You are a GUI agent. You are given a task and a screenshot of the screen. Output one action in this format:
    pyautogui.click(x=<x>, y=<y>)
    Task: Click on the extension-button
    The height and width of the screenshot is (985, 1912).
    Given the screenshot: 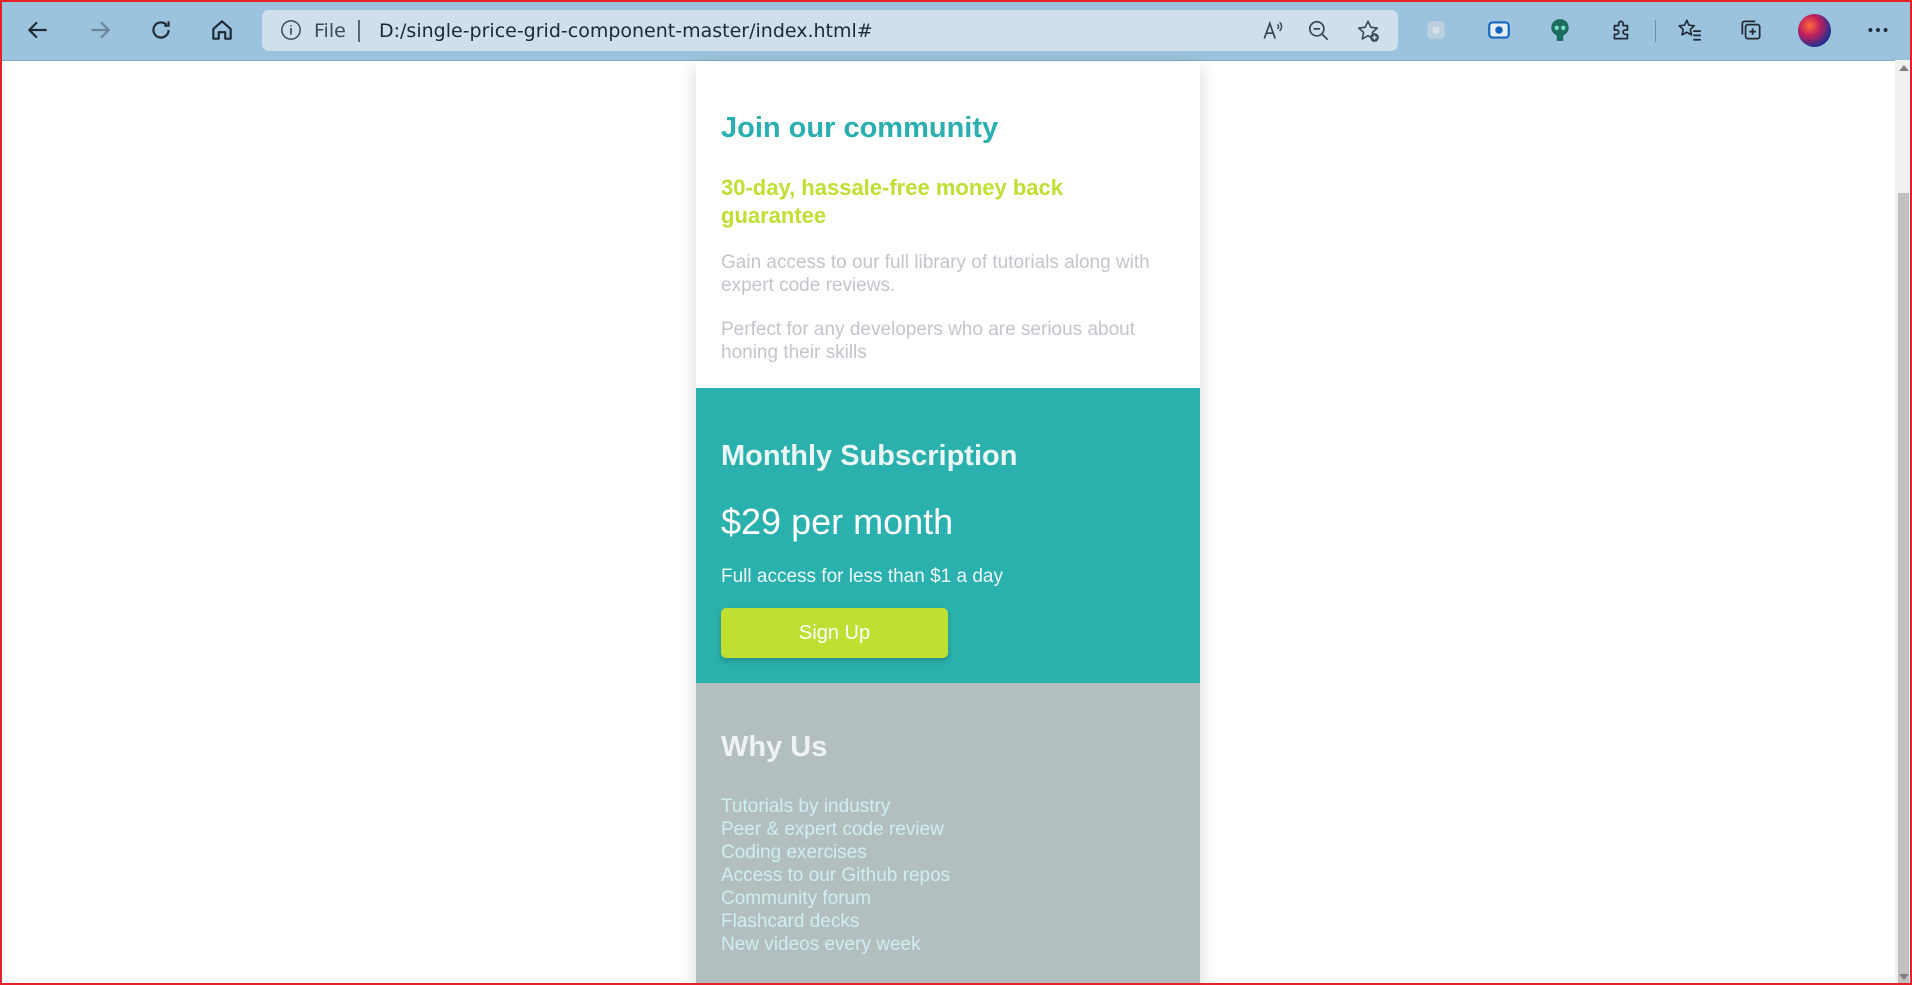 What is the action you would take?
    pyautogui.click(x=1436, y=30)
    